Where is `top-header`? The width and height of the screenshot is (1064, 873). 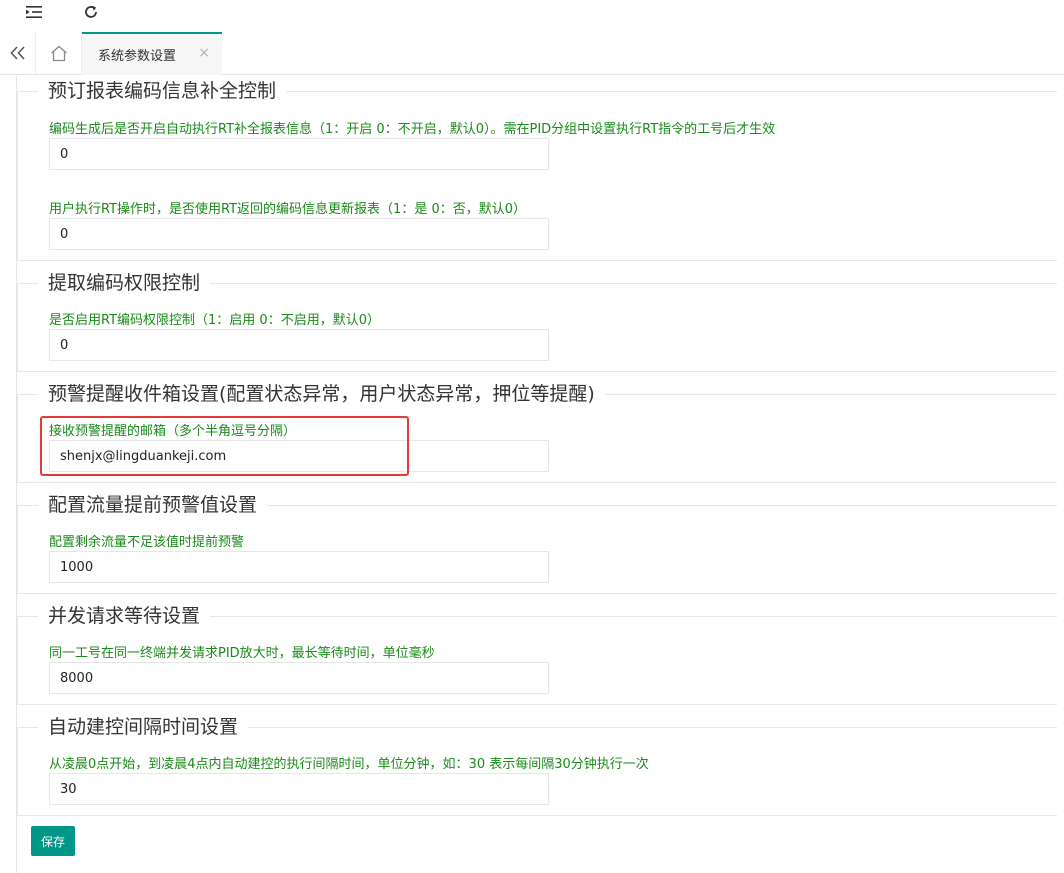 top-header is located at coordinates (532, 16).